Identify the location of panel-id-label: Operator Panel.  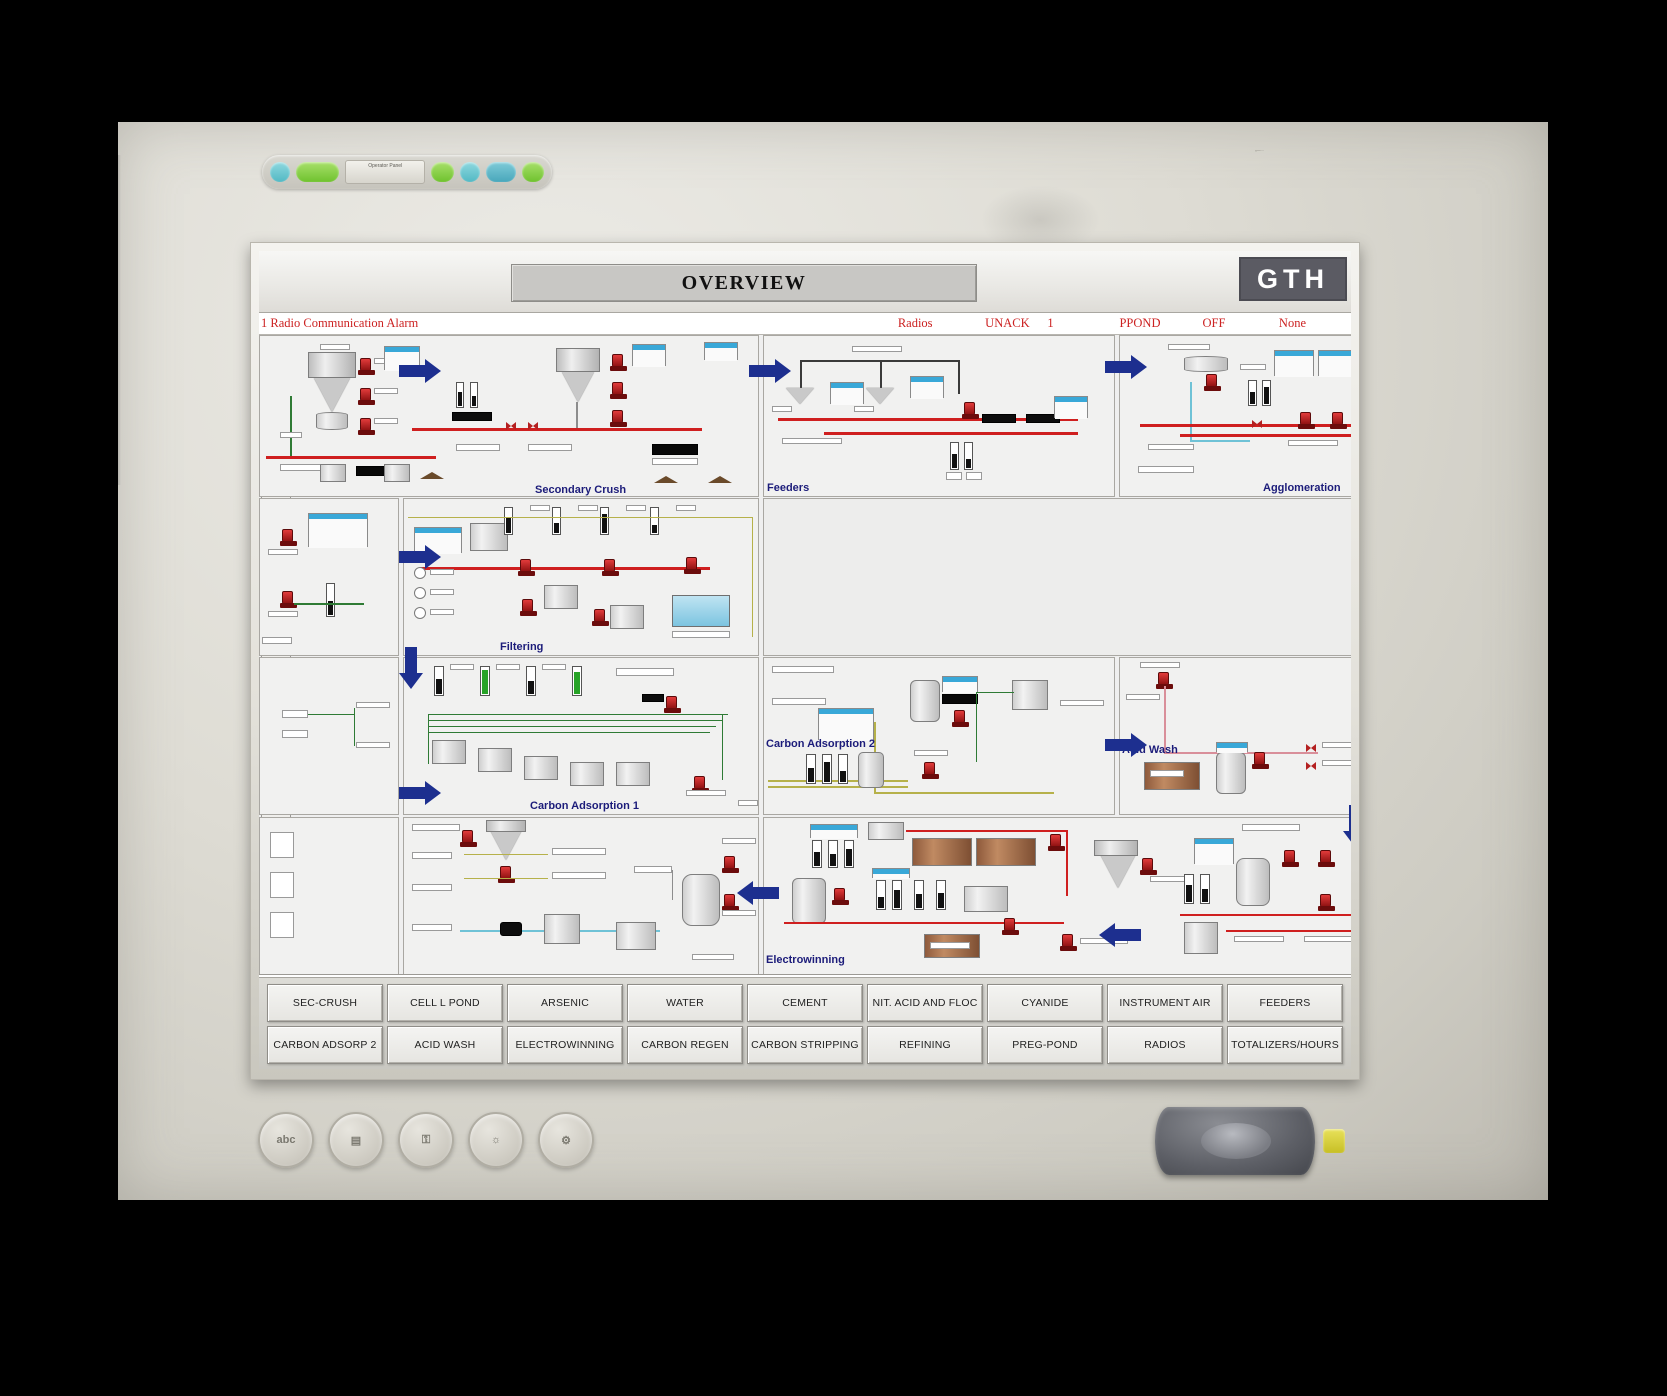
(385, 172).